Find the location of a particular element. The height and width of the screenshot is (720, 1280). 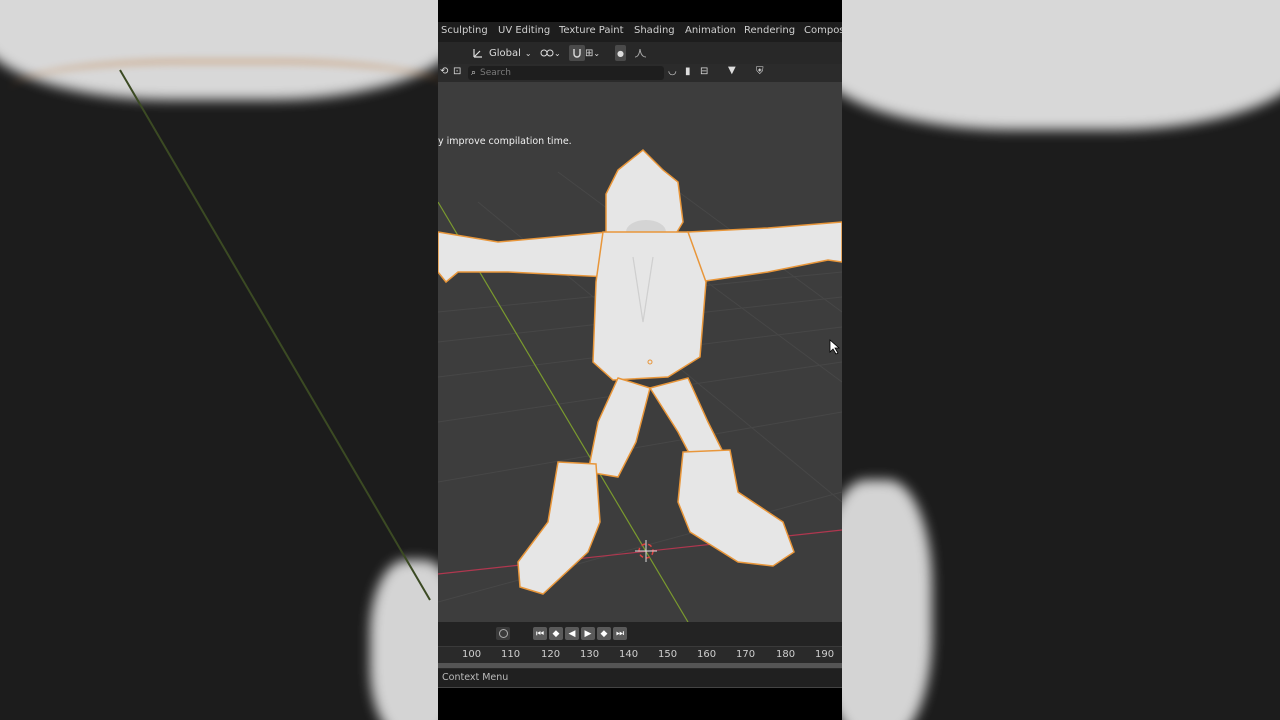

filter-mode-icon: ⊡ is located at coordinates (457, 71).